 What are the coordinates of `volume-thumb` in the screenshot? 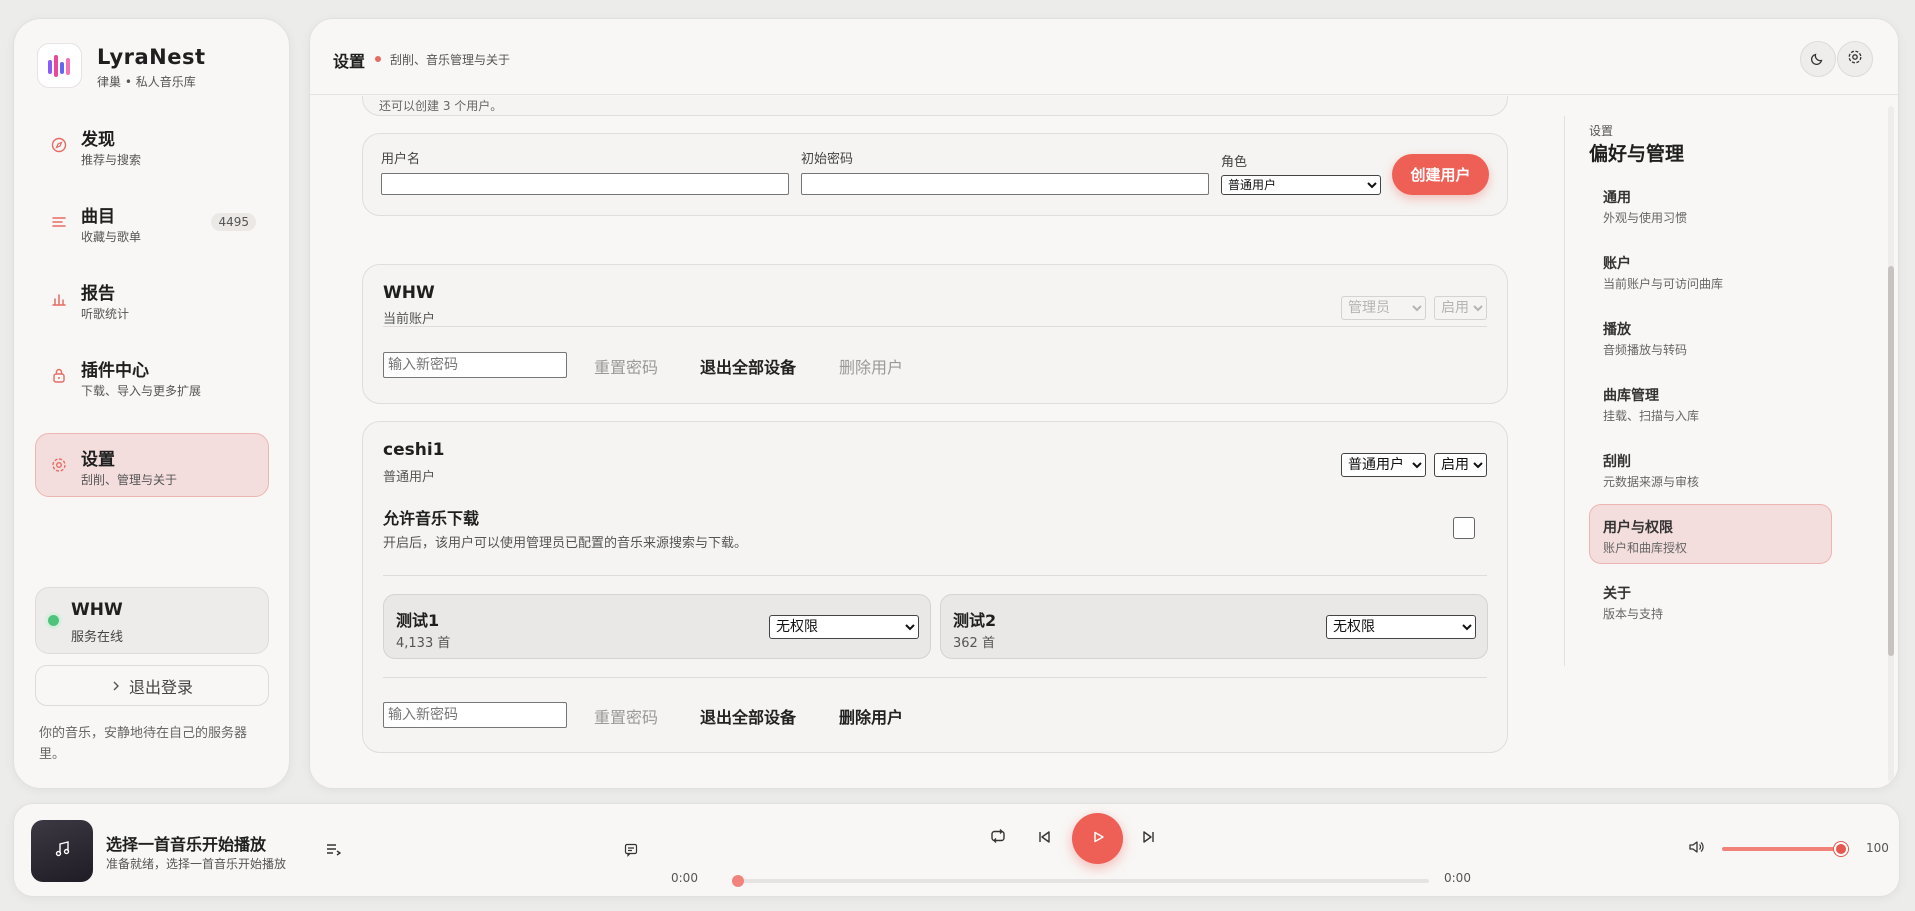 It's located at (1841, 849).